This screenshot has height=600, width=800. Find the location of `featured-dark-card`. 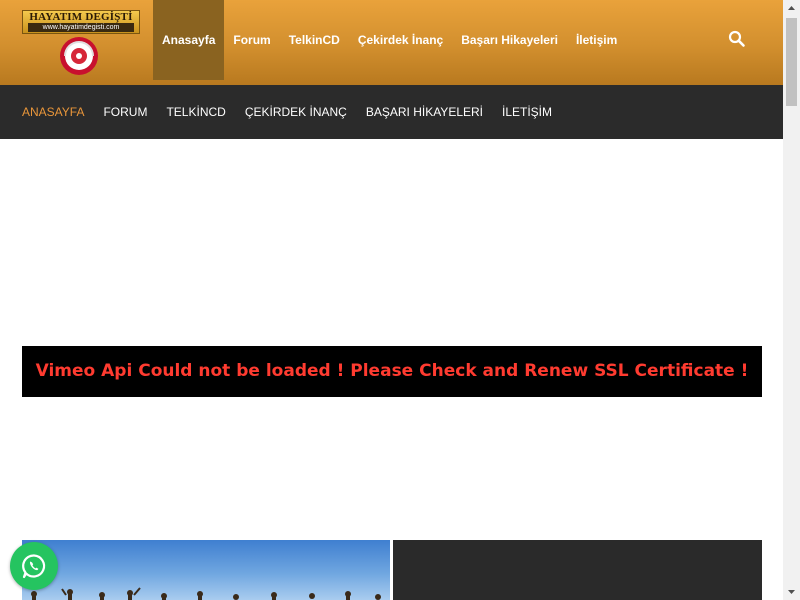

featured-dark-card is located at coordinates (577, 570).